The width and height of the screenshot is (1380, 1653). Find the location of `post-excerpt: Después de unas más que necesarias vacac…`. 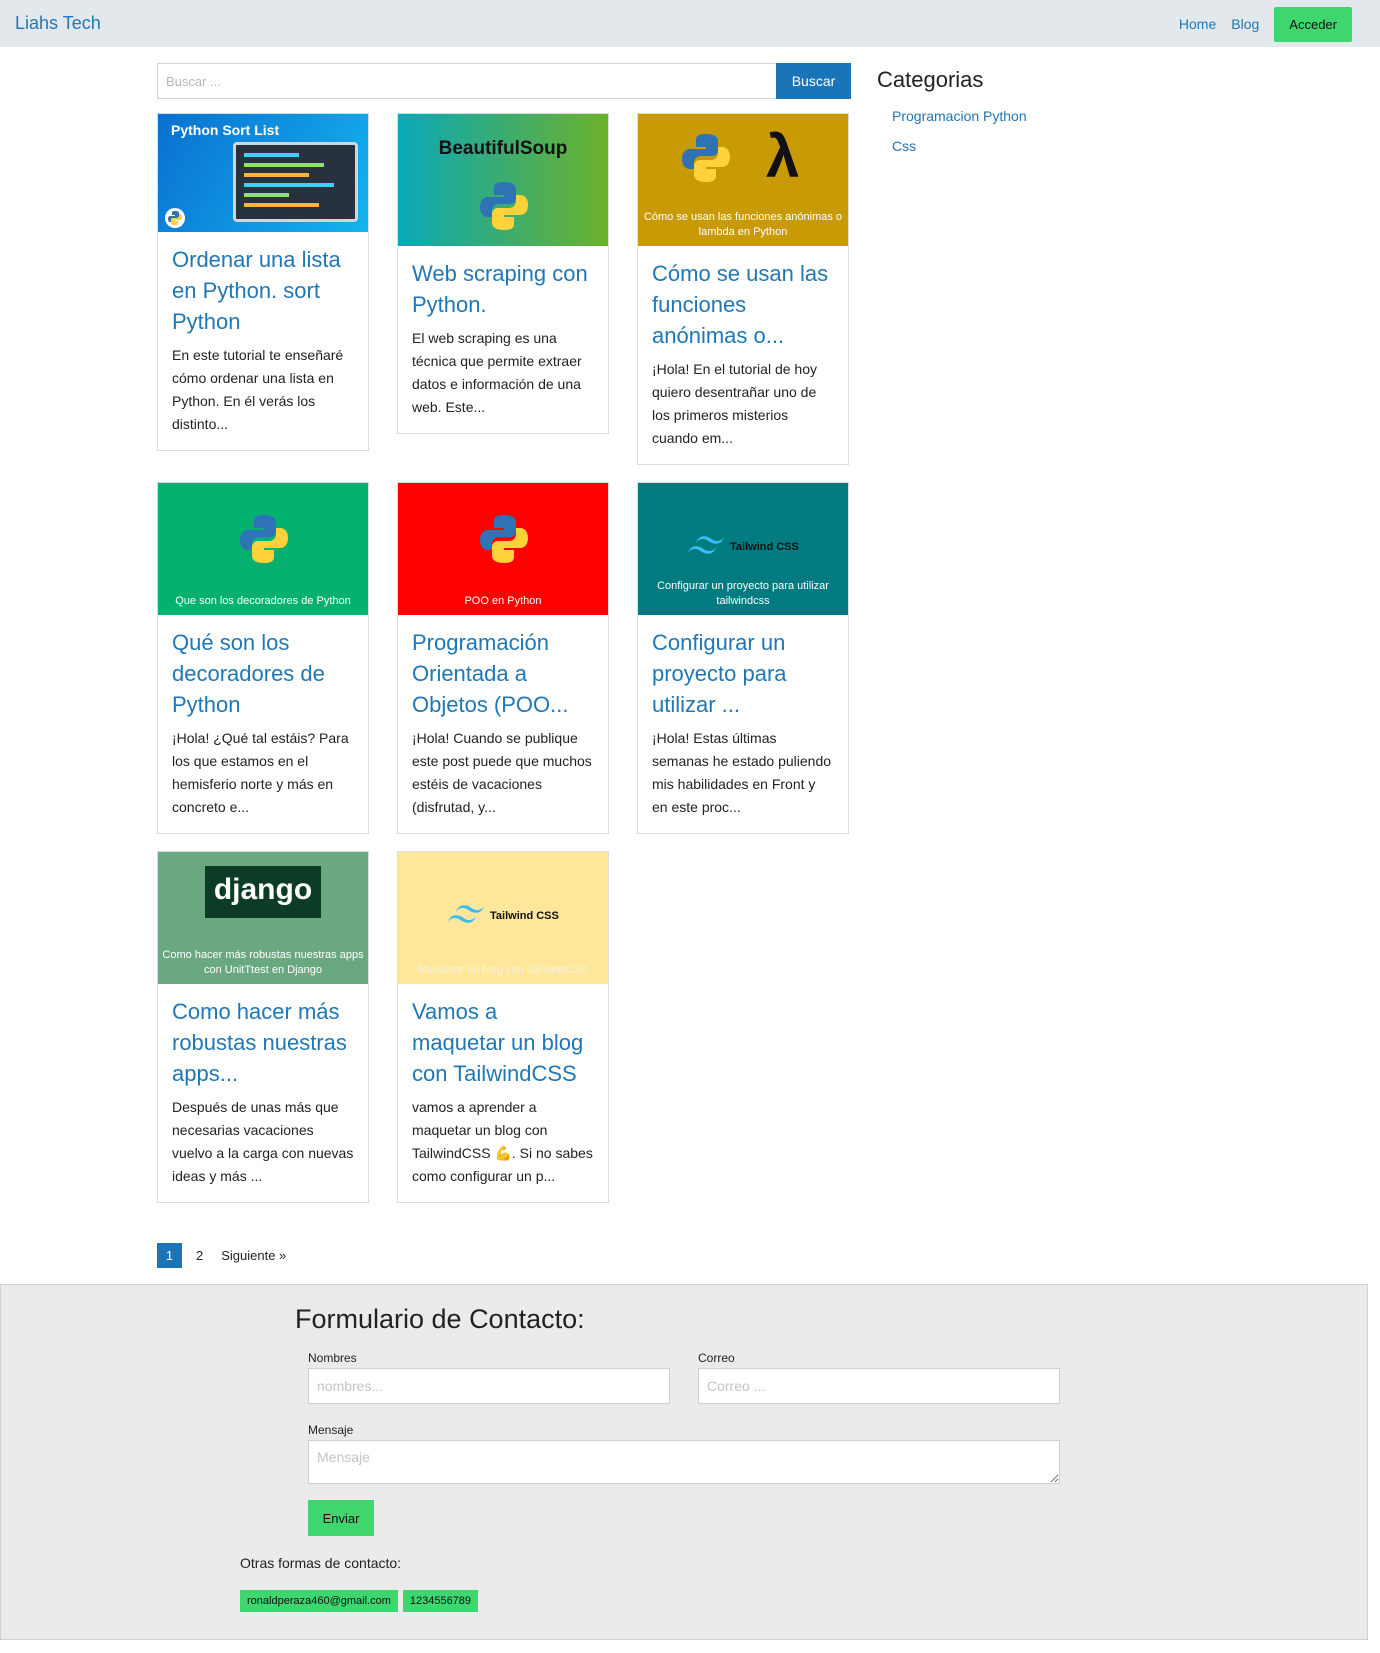

post-excerpt: Después de unas más que necesarias vacac… is located at coordinates (263, 1141).